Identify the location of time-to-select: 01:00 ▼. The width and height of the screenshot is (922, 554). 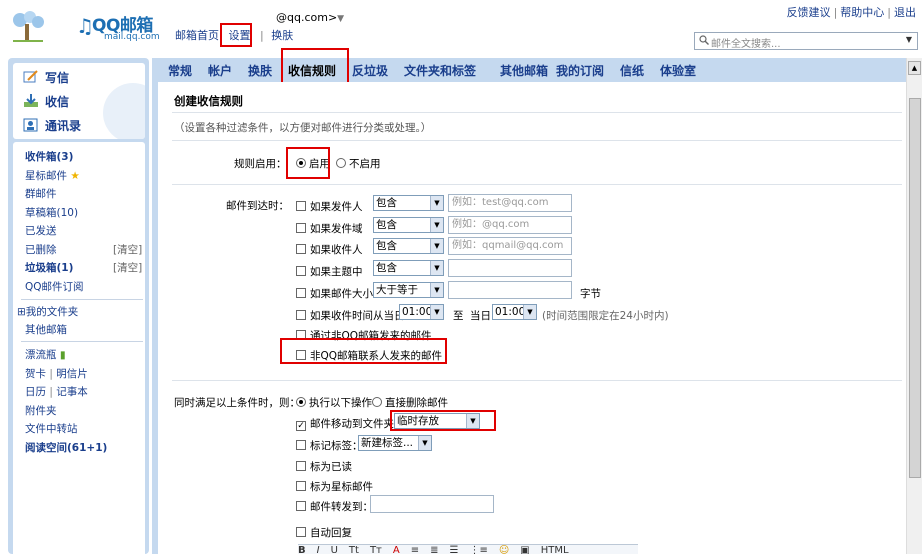
(514, 312).